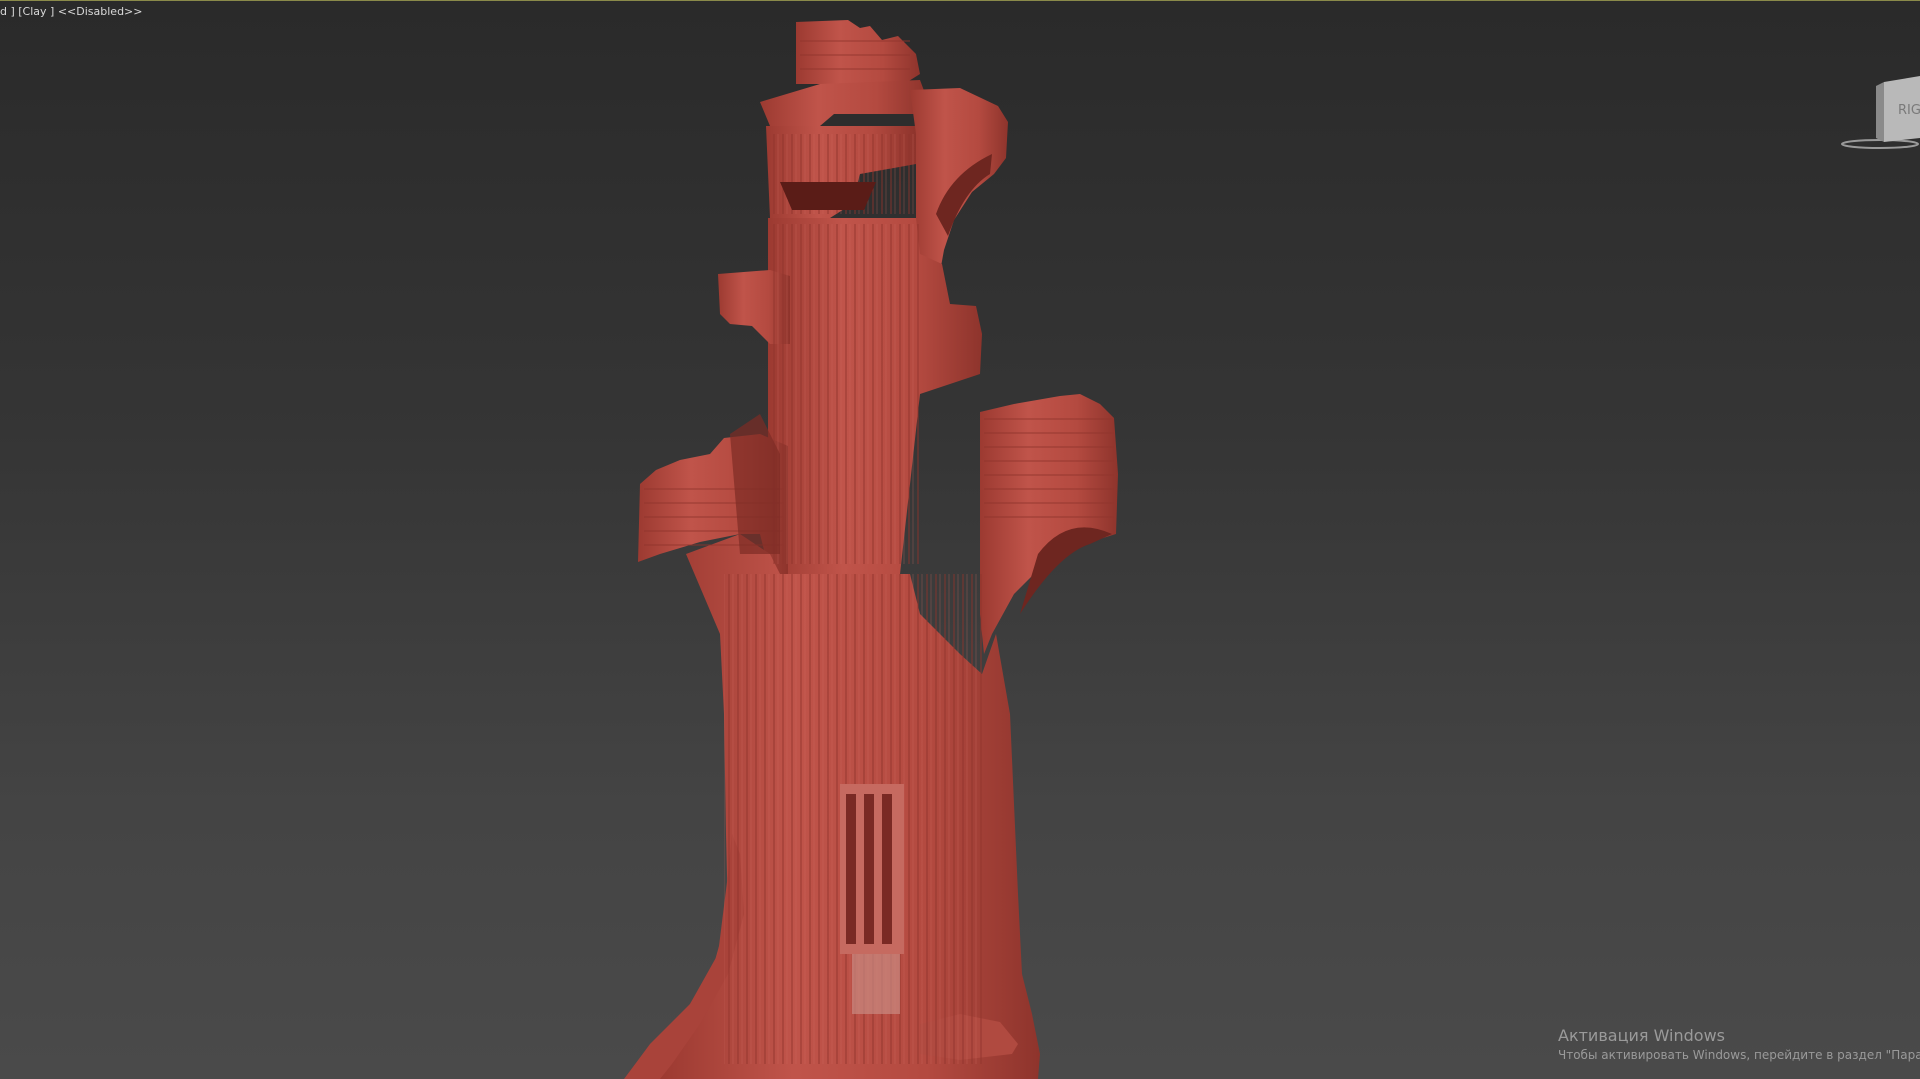  Describe the element at coordinates (71, 11) in the screenshot. I see `viewport-label-menu: d ] [Clay ] <<Disabled>>` at that location.